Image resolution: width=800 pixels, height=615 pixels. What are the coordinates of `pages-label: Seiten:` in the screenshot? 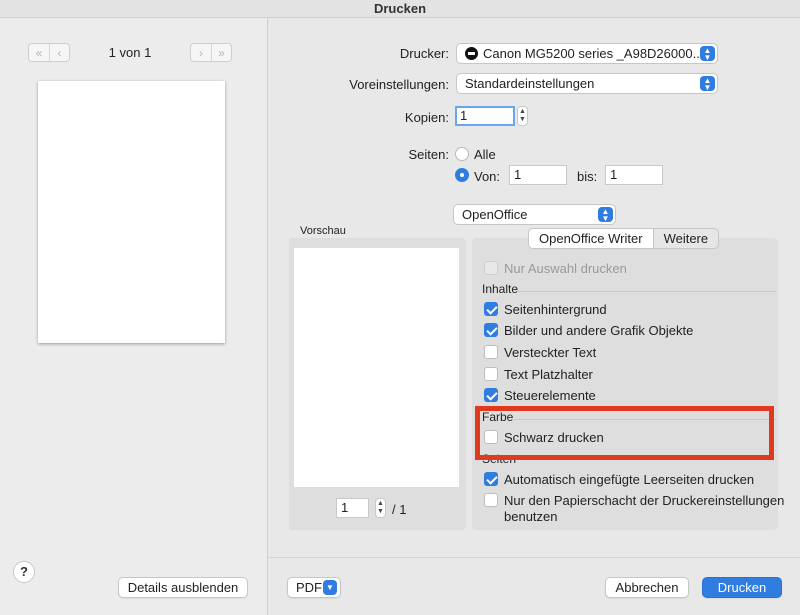 It's located at (428, 154).